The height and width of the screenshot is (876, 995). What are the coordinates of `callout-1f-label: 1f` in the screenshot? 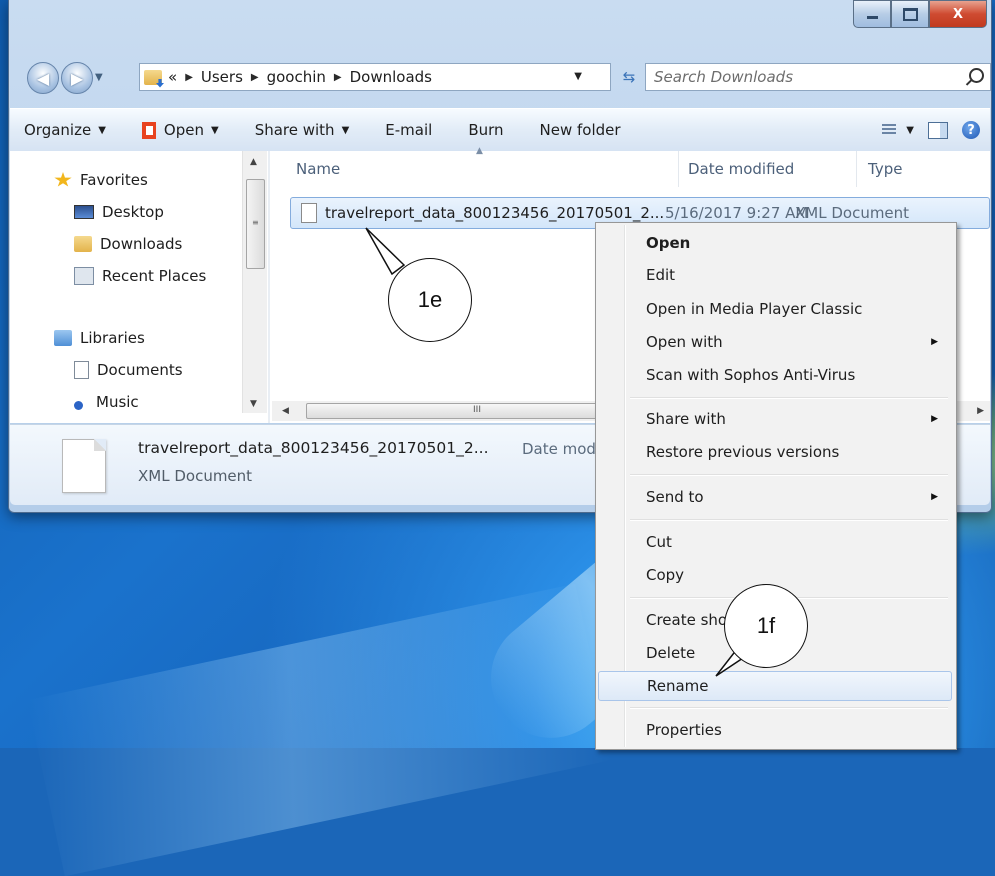 It's located at (766, 625).